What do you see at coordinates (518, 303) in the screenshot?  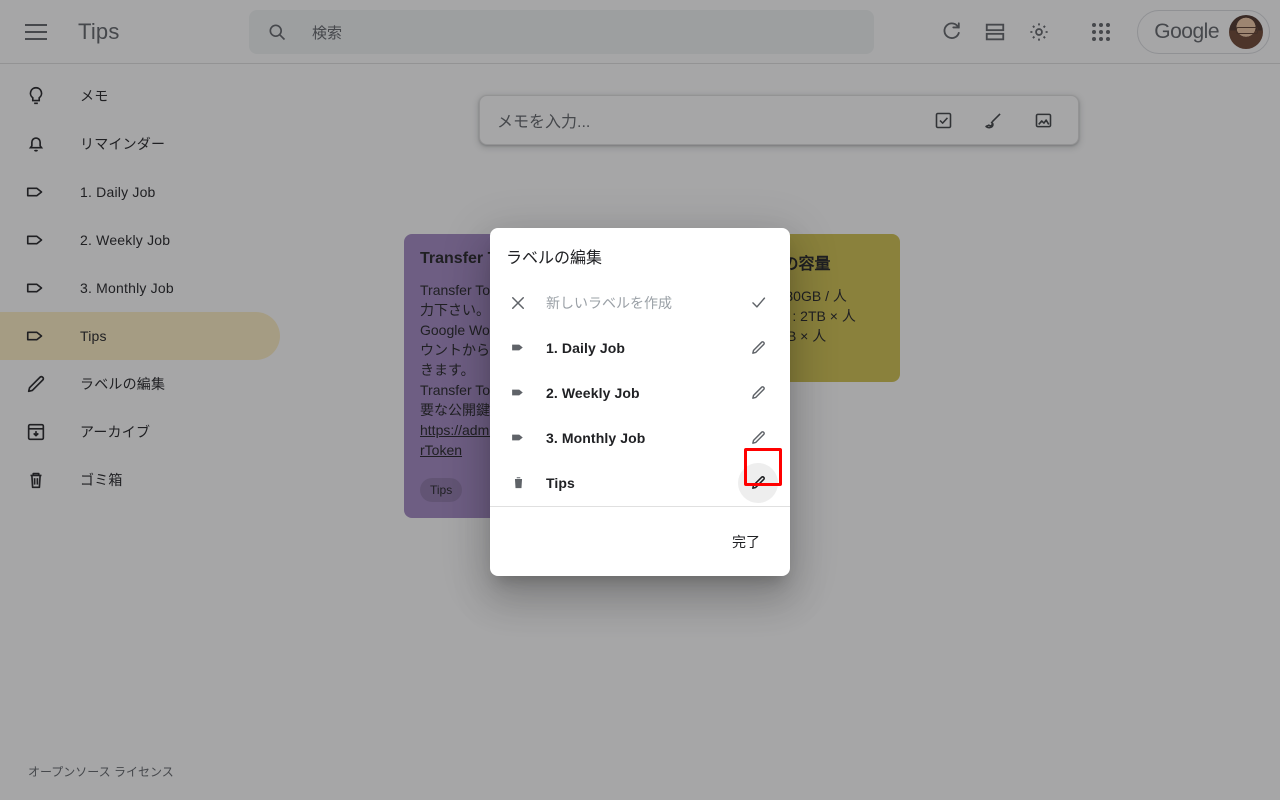 I see `close-icon` at bounding box center [518, 303].